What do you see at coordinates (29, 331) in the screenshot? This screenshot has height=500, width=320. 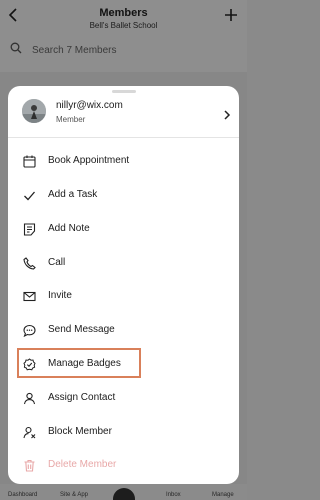 I see `chat-bubble-icon` at bounding box center [29, 331].